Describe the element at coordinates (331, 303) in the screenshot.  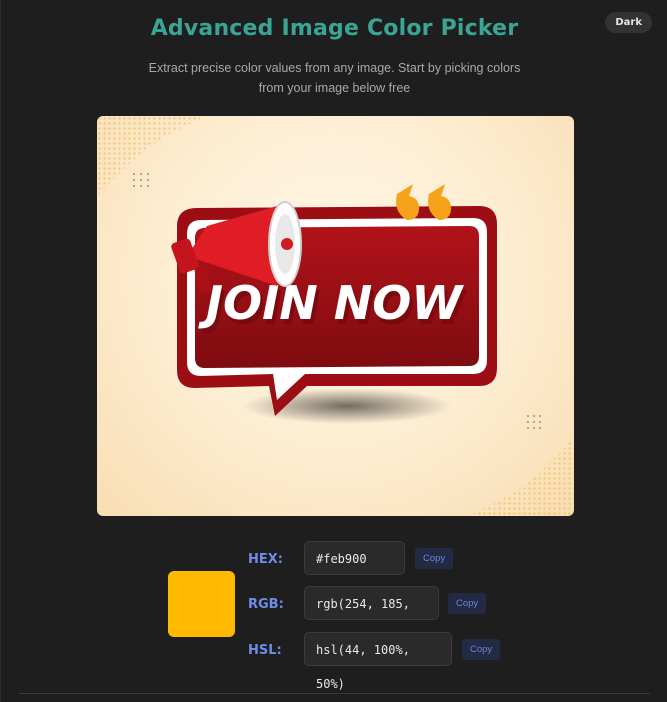
I see `svg-text: JOIN NOW` at that location.